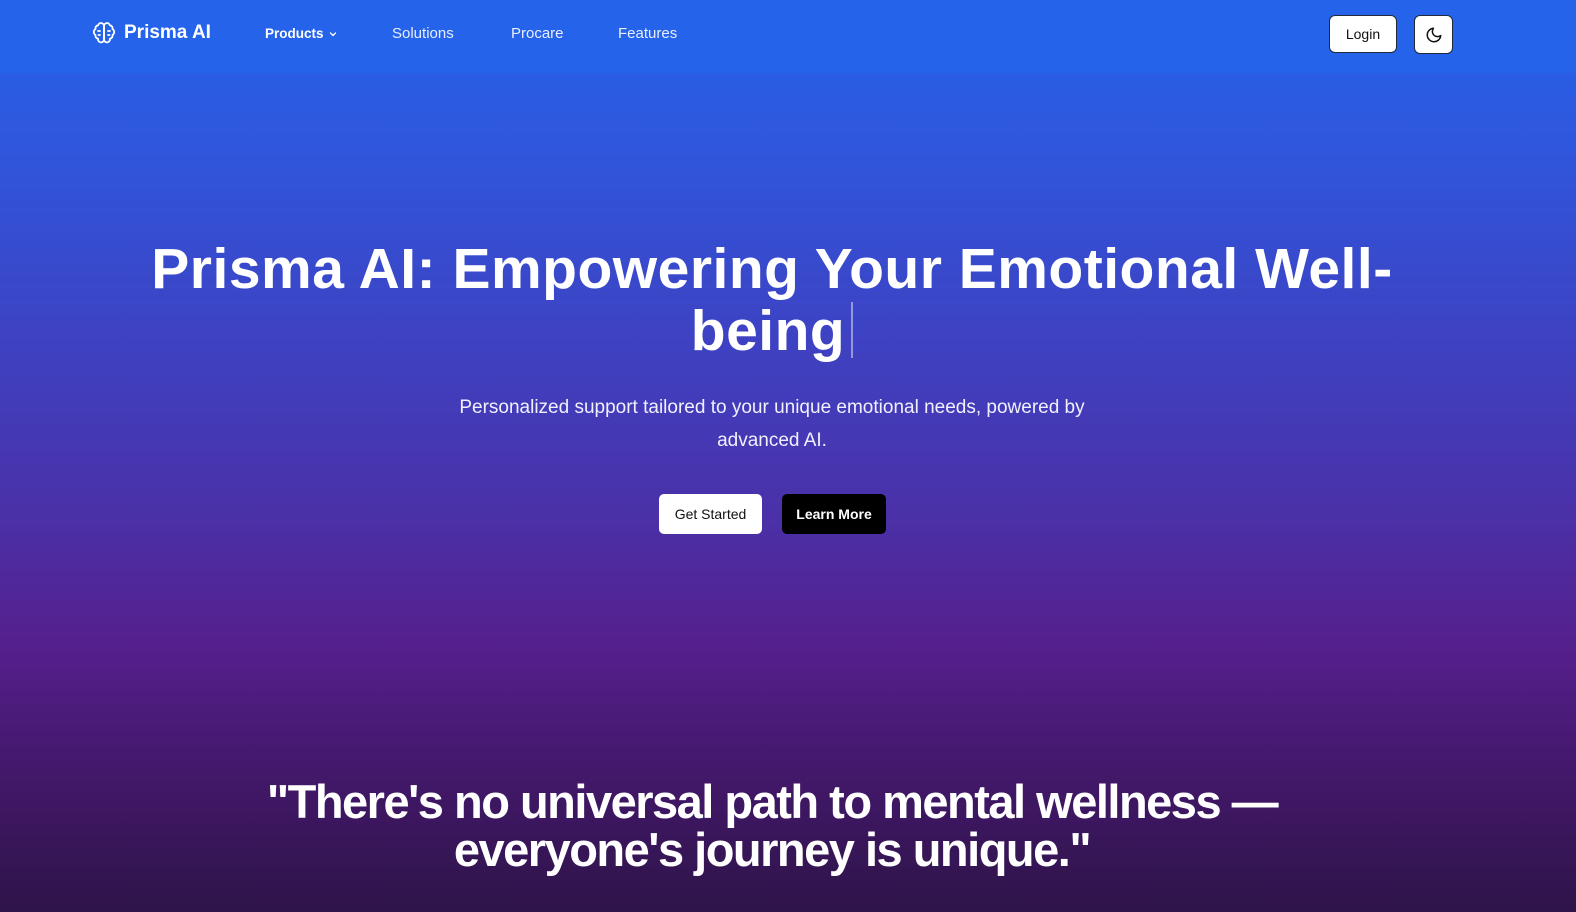 The height and width of the screenshot is (912, 1576). I want to click on brand-logo: Prisma AI, so click(151, 33).